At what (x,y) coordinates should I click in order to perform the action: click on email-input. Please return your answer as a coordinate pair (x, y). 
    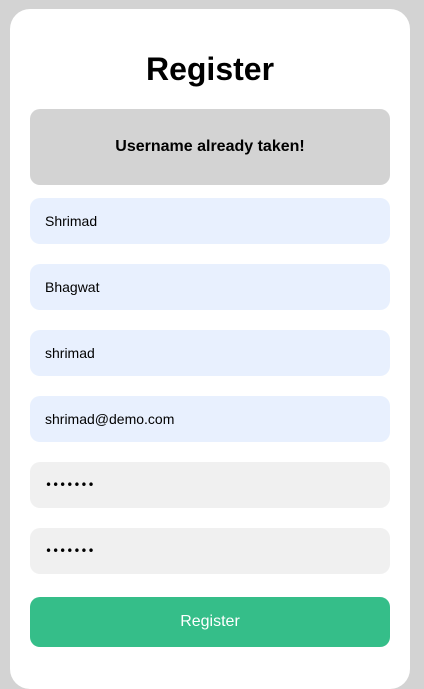
    Looking at the image, I should click on (210, 419).